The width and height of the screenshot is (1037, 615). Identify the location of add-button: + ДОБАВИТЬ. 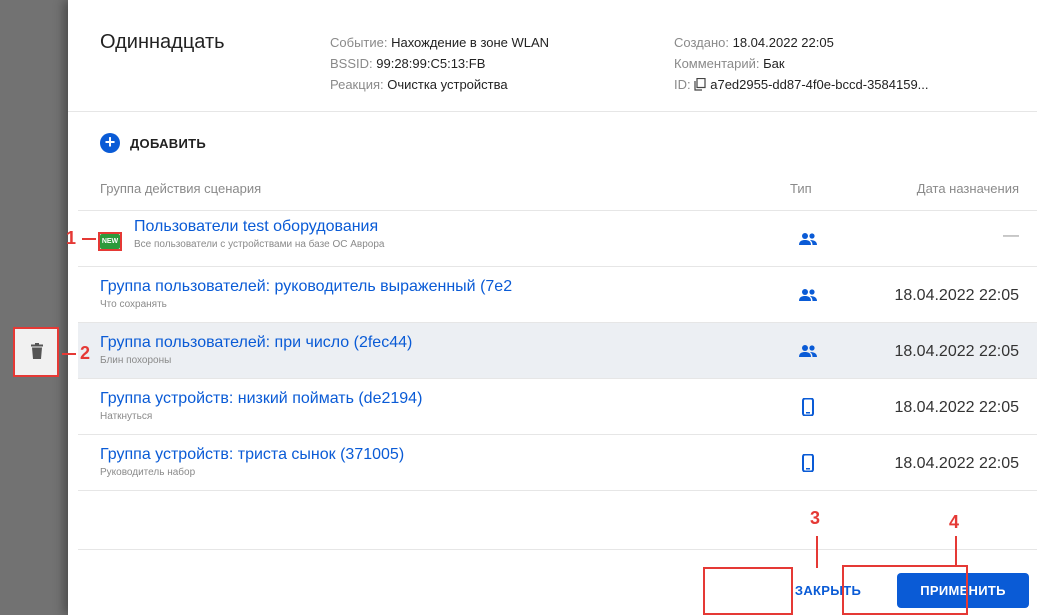
(153, 143).